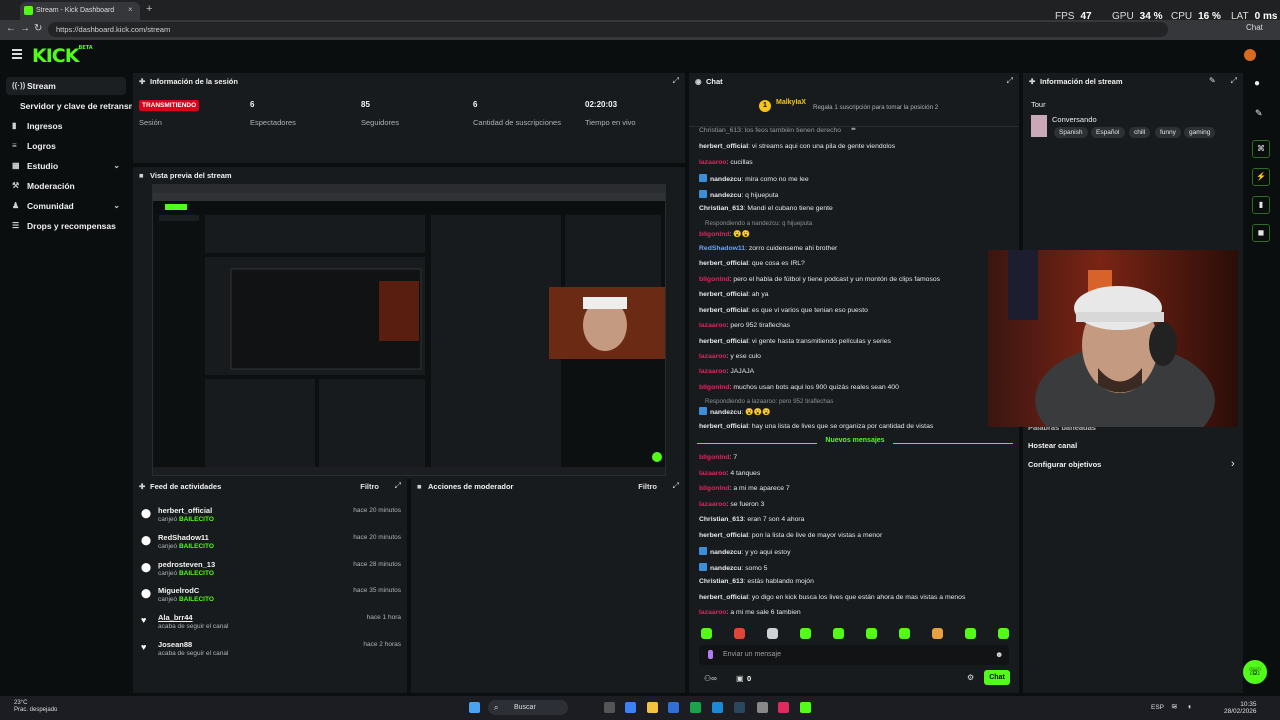 The height and width of the screenshot is (720, 1280). Describe the element at coordinates (710, 654) in the screenshot. I see `mic-icon` at that location.